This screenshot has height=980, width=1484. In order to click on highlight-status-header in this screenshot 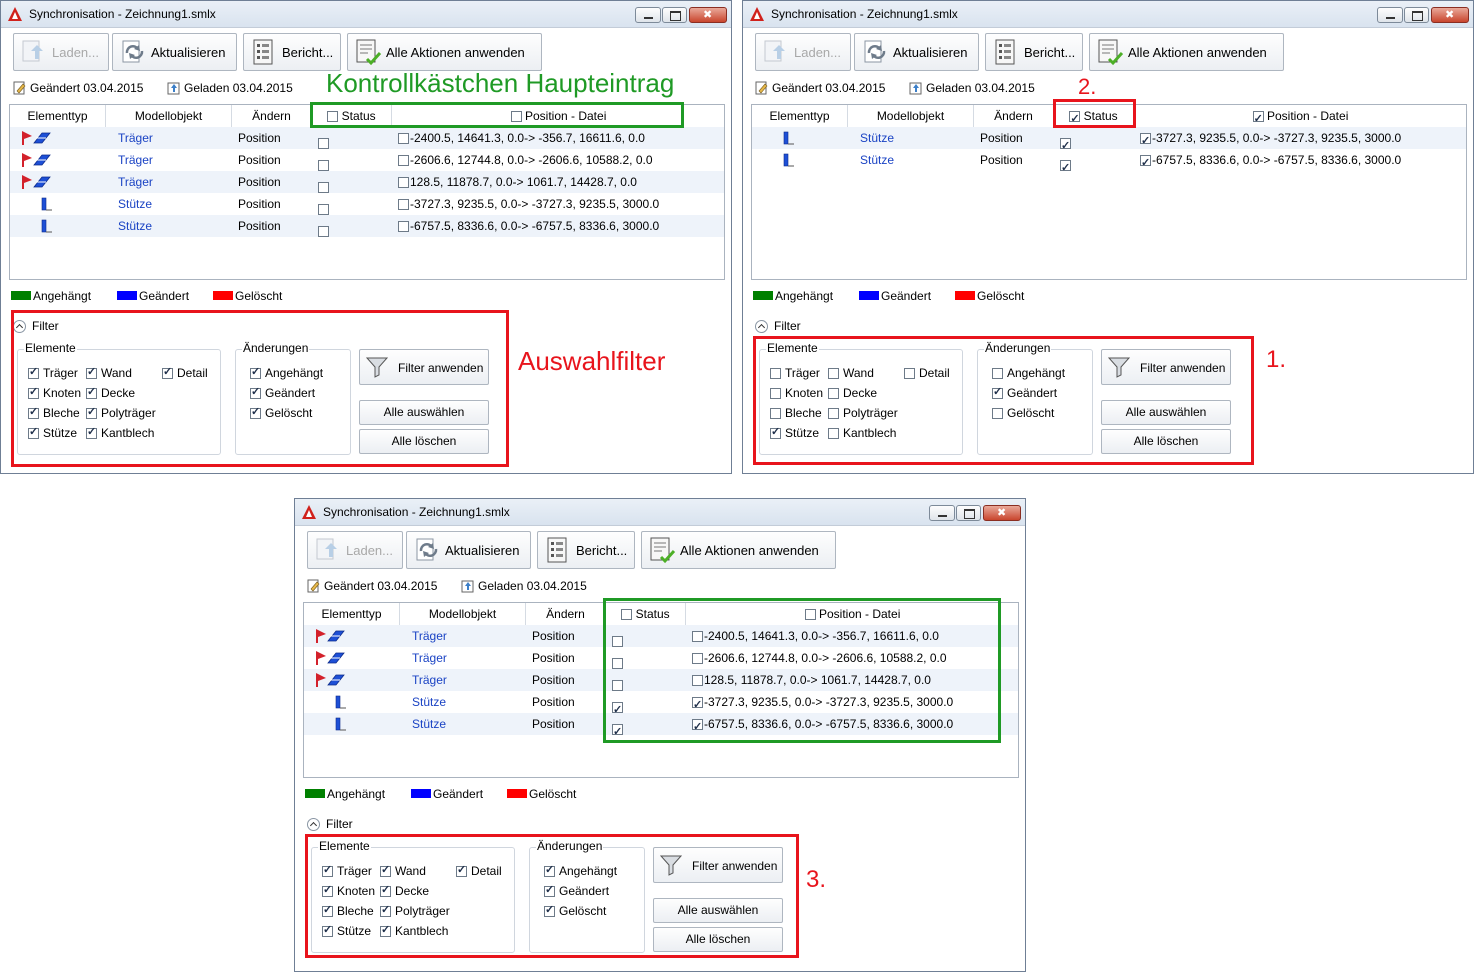, I will do `click(1094, 113)`.